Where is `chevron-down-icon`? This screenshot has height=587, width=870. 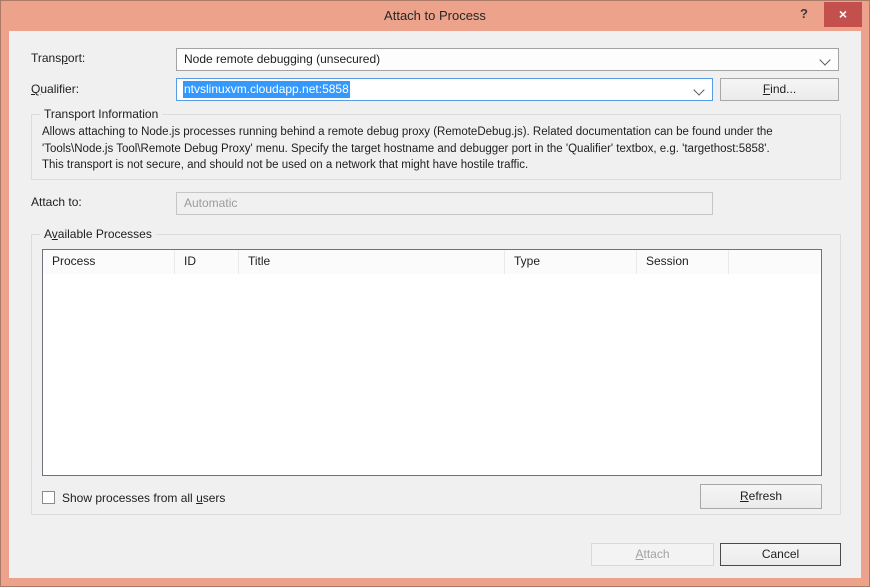
chevron-down-icon is located at coordinates (699, 90).